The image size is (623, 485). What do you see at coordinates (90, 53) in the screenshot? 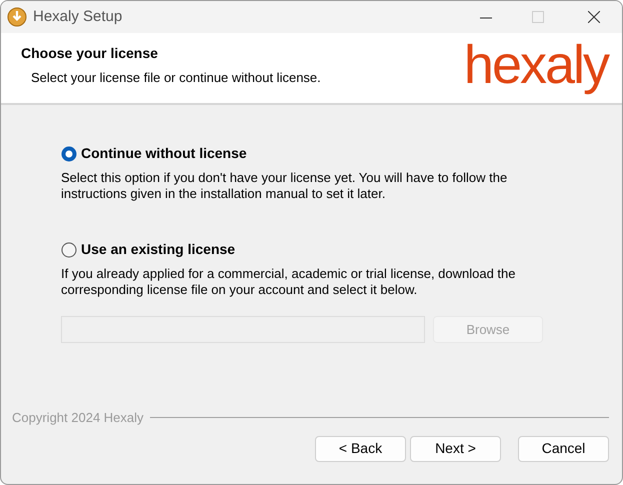
I see `page-title: Choose your license` at bounding box center [90, 53].